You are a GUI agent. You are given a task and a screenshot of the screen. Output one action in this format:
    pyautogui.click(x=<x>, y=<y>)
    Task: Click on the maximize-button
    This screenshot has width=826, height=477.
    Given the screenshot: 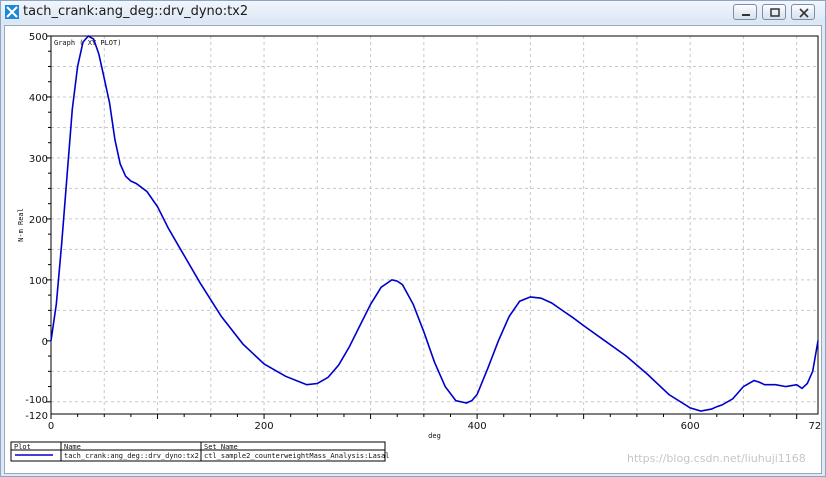 What is the action you would take?
    pyautogui.click(x=774, y=12)
    